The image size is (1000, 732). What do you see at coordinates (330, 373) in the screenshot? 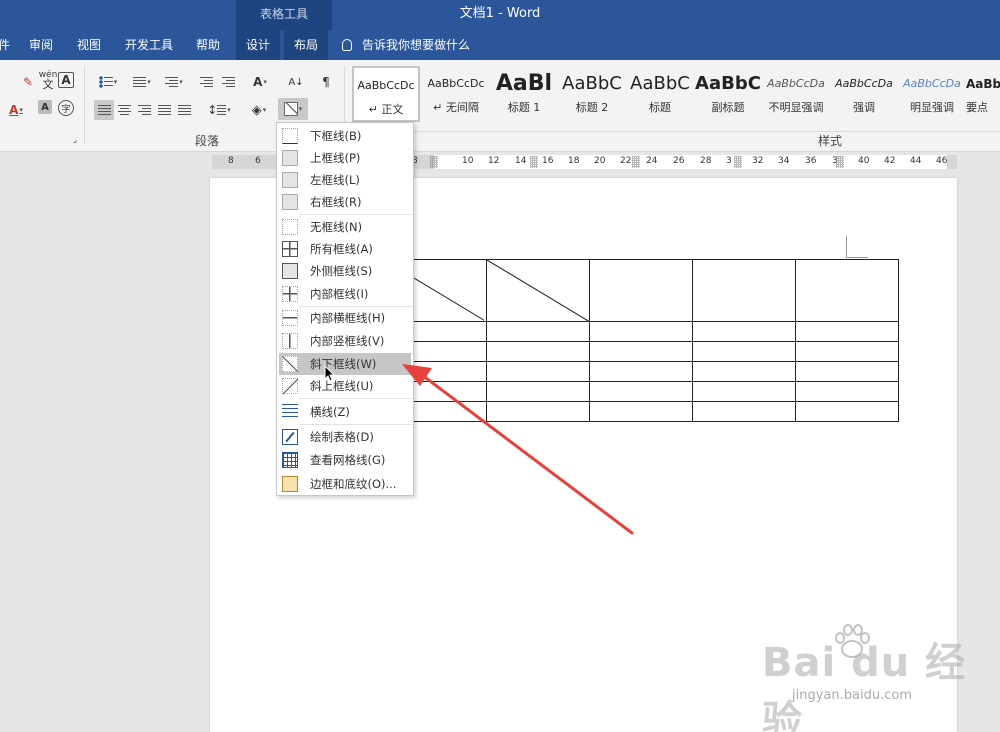
I see `mouse-cursor-icon` at bounding box center [330, 373].